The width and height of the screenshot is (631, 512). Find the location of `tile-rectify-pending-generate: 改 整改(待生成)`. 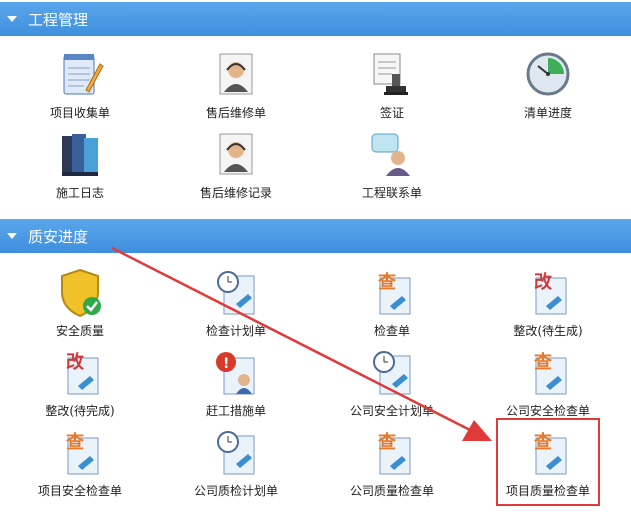

tile-rectify-pending-generate: 改 整改(待生成) is located at coordinates (548, 306).